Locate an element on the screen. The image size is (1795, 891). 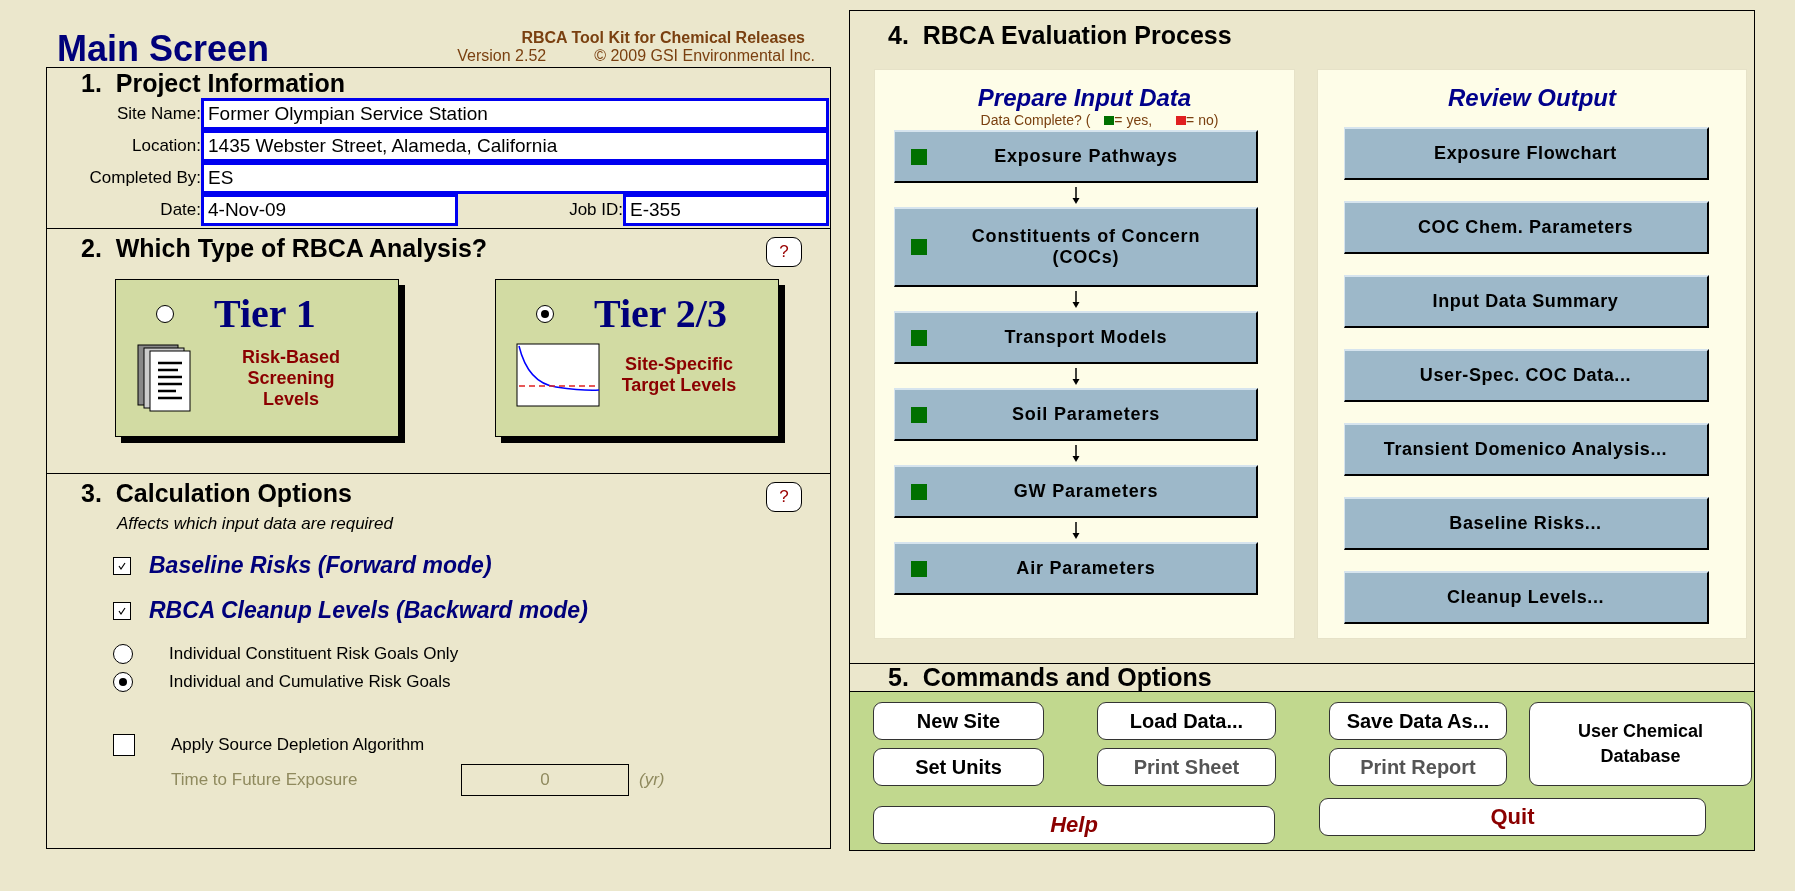
tier-description: Risk-Based Screening Levels is located at coordinates (290, 378).